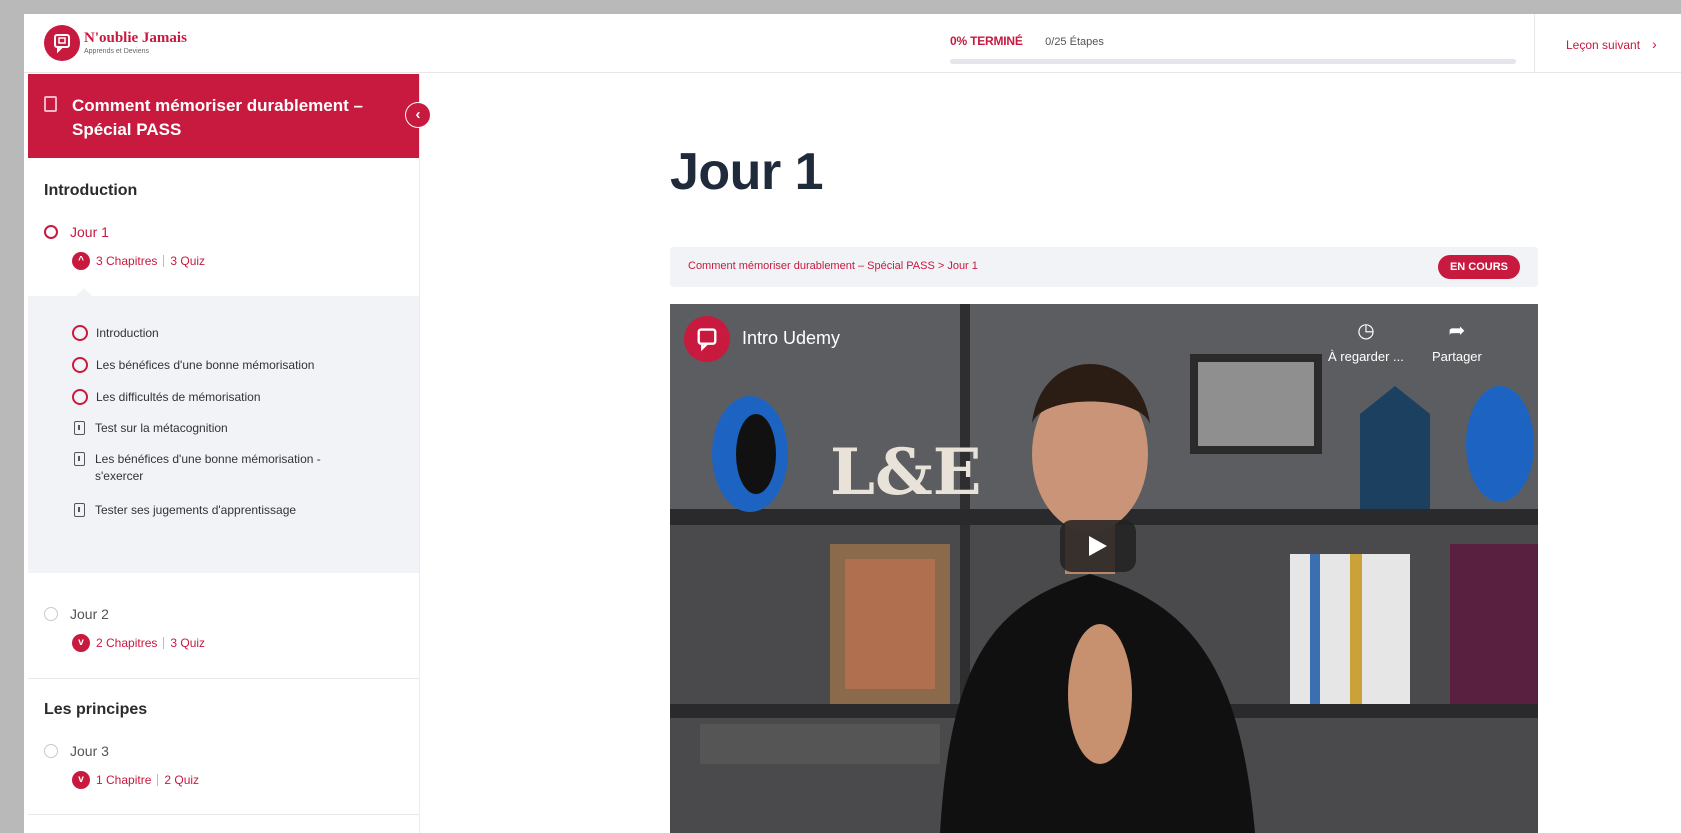 This screenshot has width=1681, height=833. Describe the element at coordinates (791, 338) in the screenshot. I see `video-title: Intro Udemy` at that location.